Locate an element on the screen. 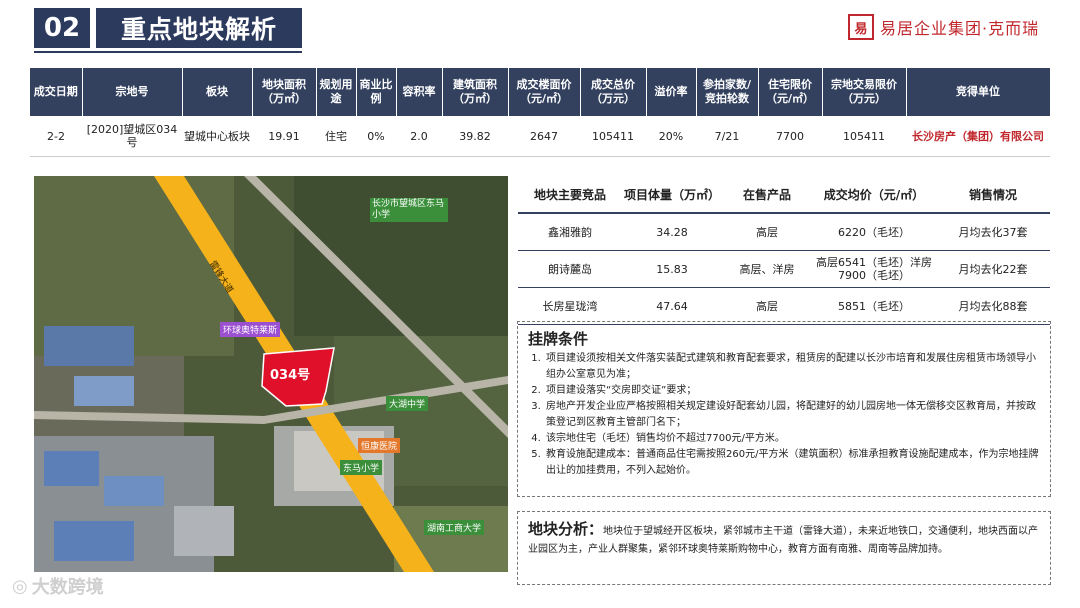 The height and width of the screenshot is (608, 1080). projects-table-header: 地块主要竞品 项目体量（万㎡） 在售产品 成交均价（元/㎡） 销售情况 is located at coordinates (784, 195).